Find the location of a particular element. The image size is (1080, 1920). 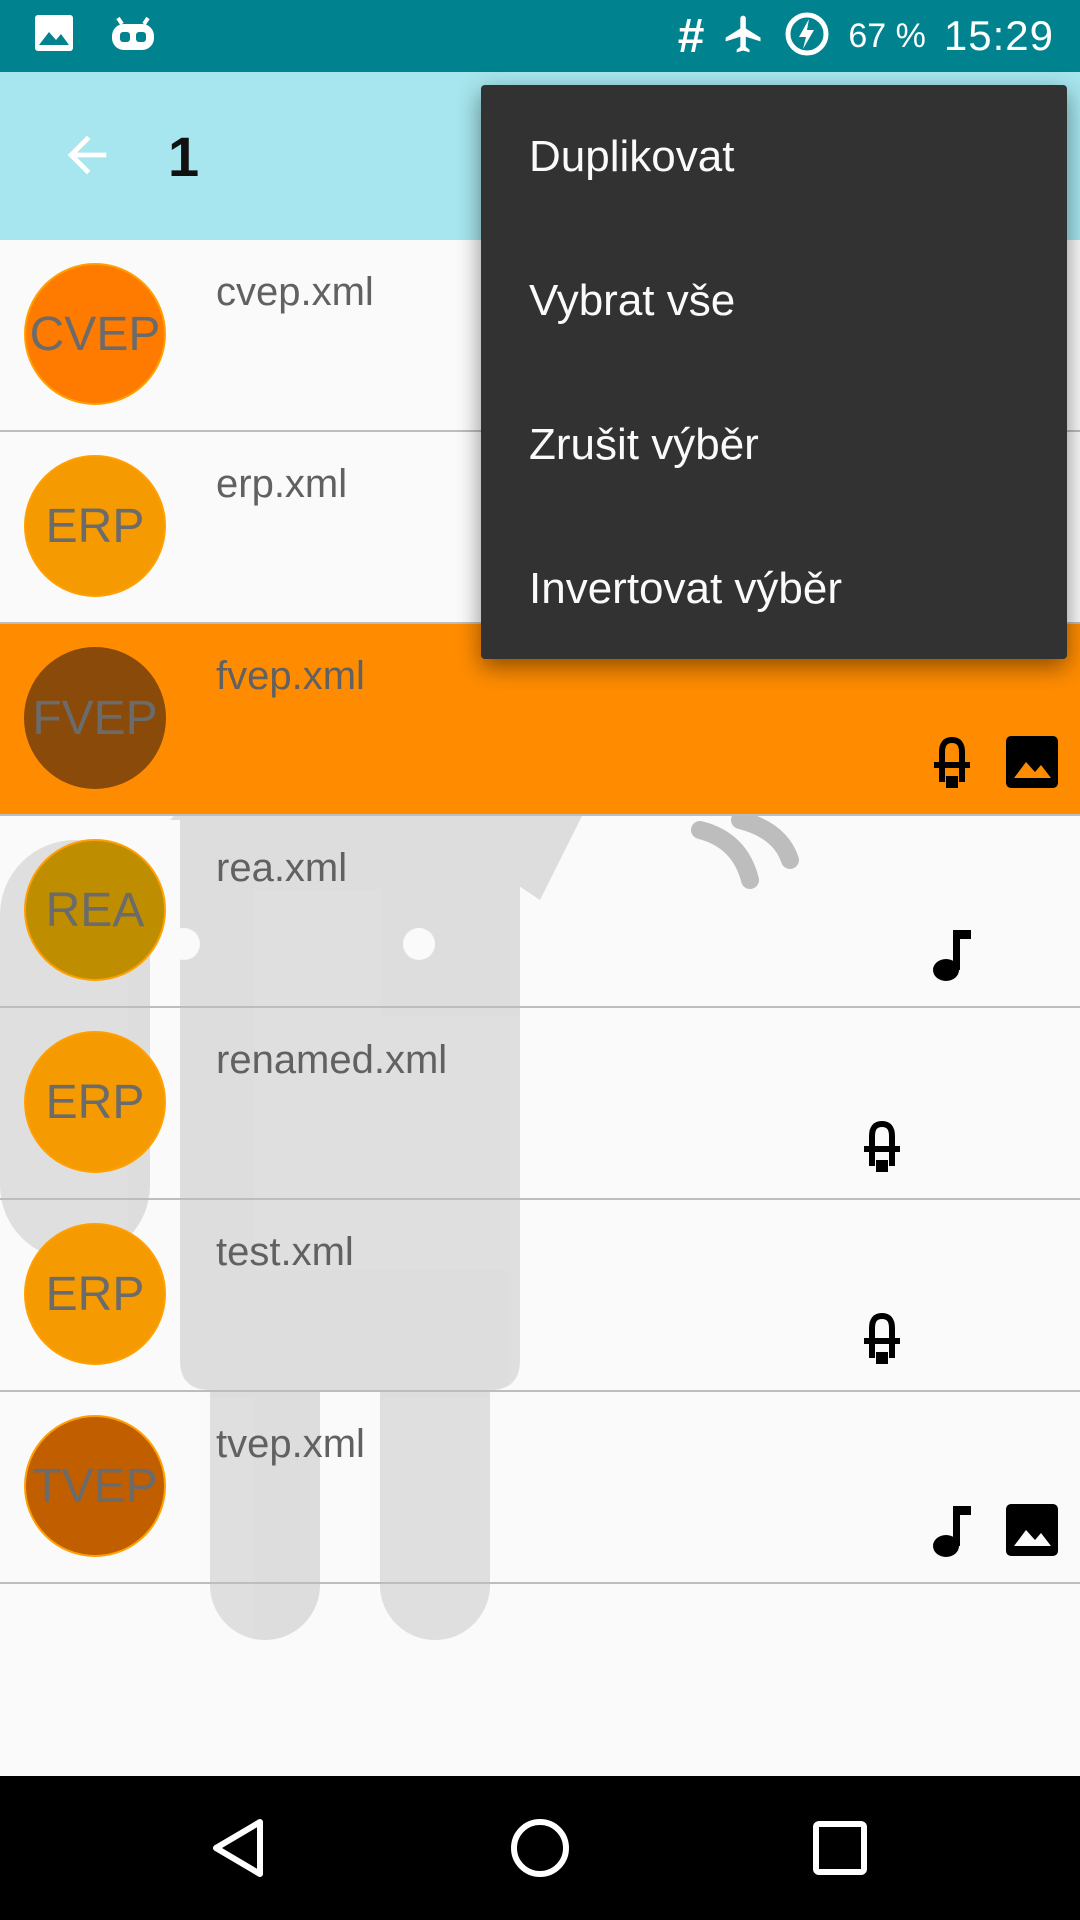

circle-home-icon is located at coordinates (540, 1848).